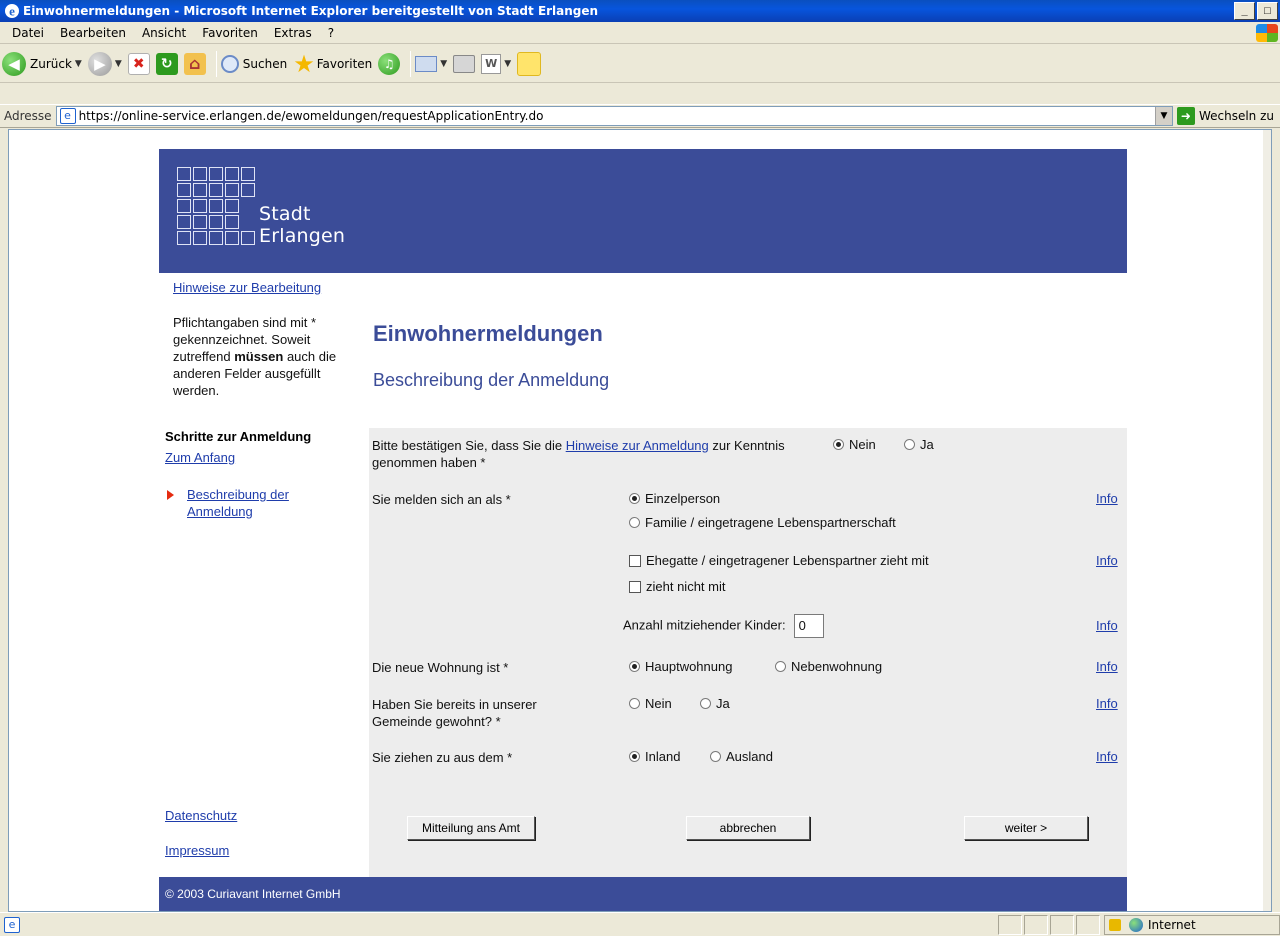 Image resolution: width=1280 pixels, height=936 pixels. Describe the element at coordinates (78, 64) in the screenshot. I see `back-dropdown-icon: ▼` at that location.